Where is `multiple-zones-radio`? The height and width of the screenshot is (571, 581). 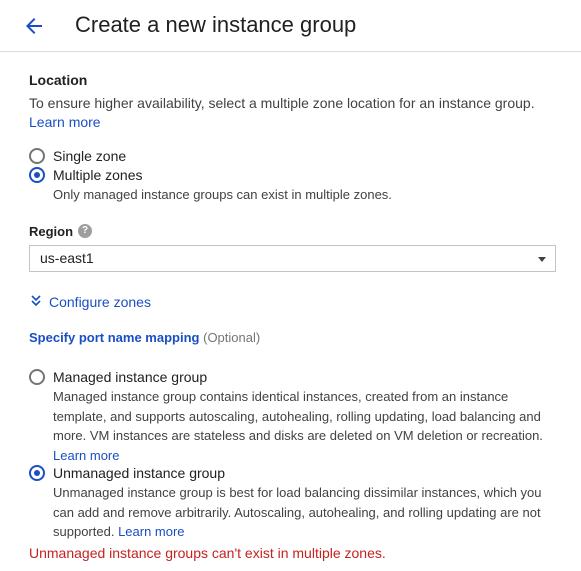 multiple-zones-radio is located at coordinates (37, 175).